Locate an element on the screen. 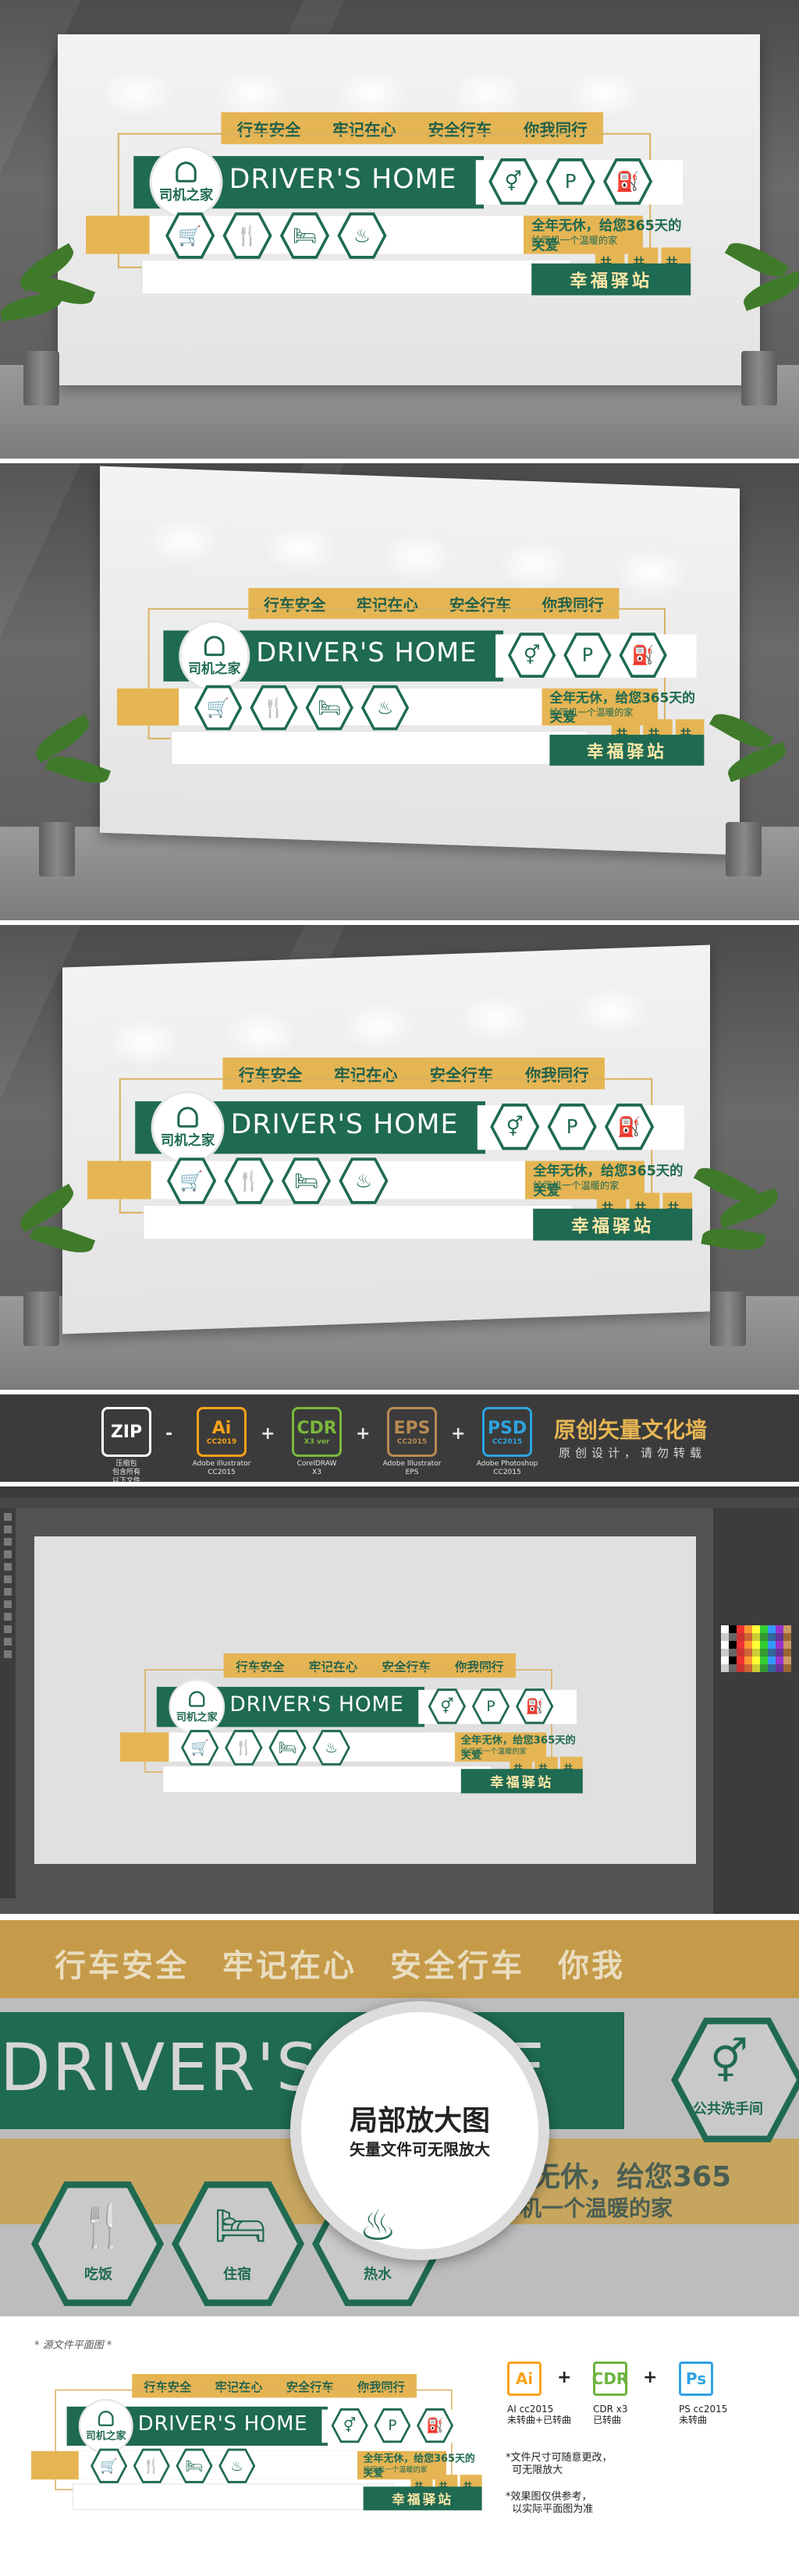  swatch-grid is located at coordinates (756, 1649).